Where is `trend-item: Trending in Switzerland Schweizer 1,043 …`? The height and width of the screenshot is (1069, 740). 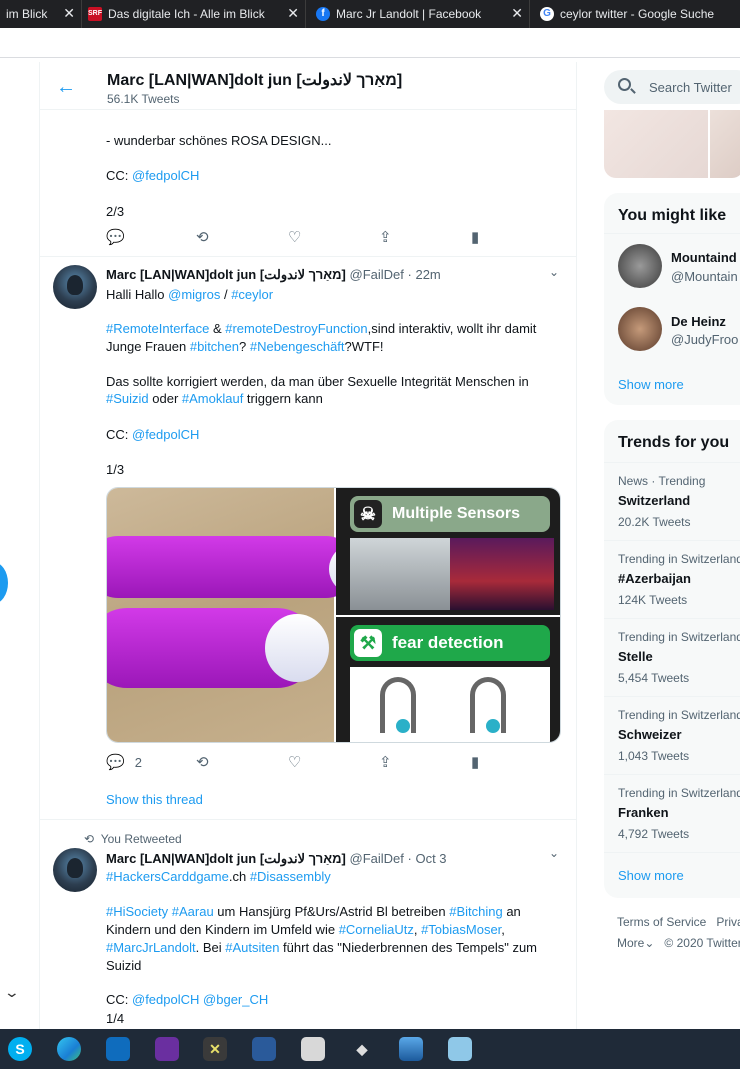 trend-item: Trending in Switzerland Schweizer 1,043 … is located at coordinates (672, 735).